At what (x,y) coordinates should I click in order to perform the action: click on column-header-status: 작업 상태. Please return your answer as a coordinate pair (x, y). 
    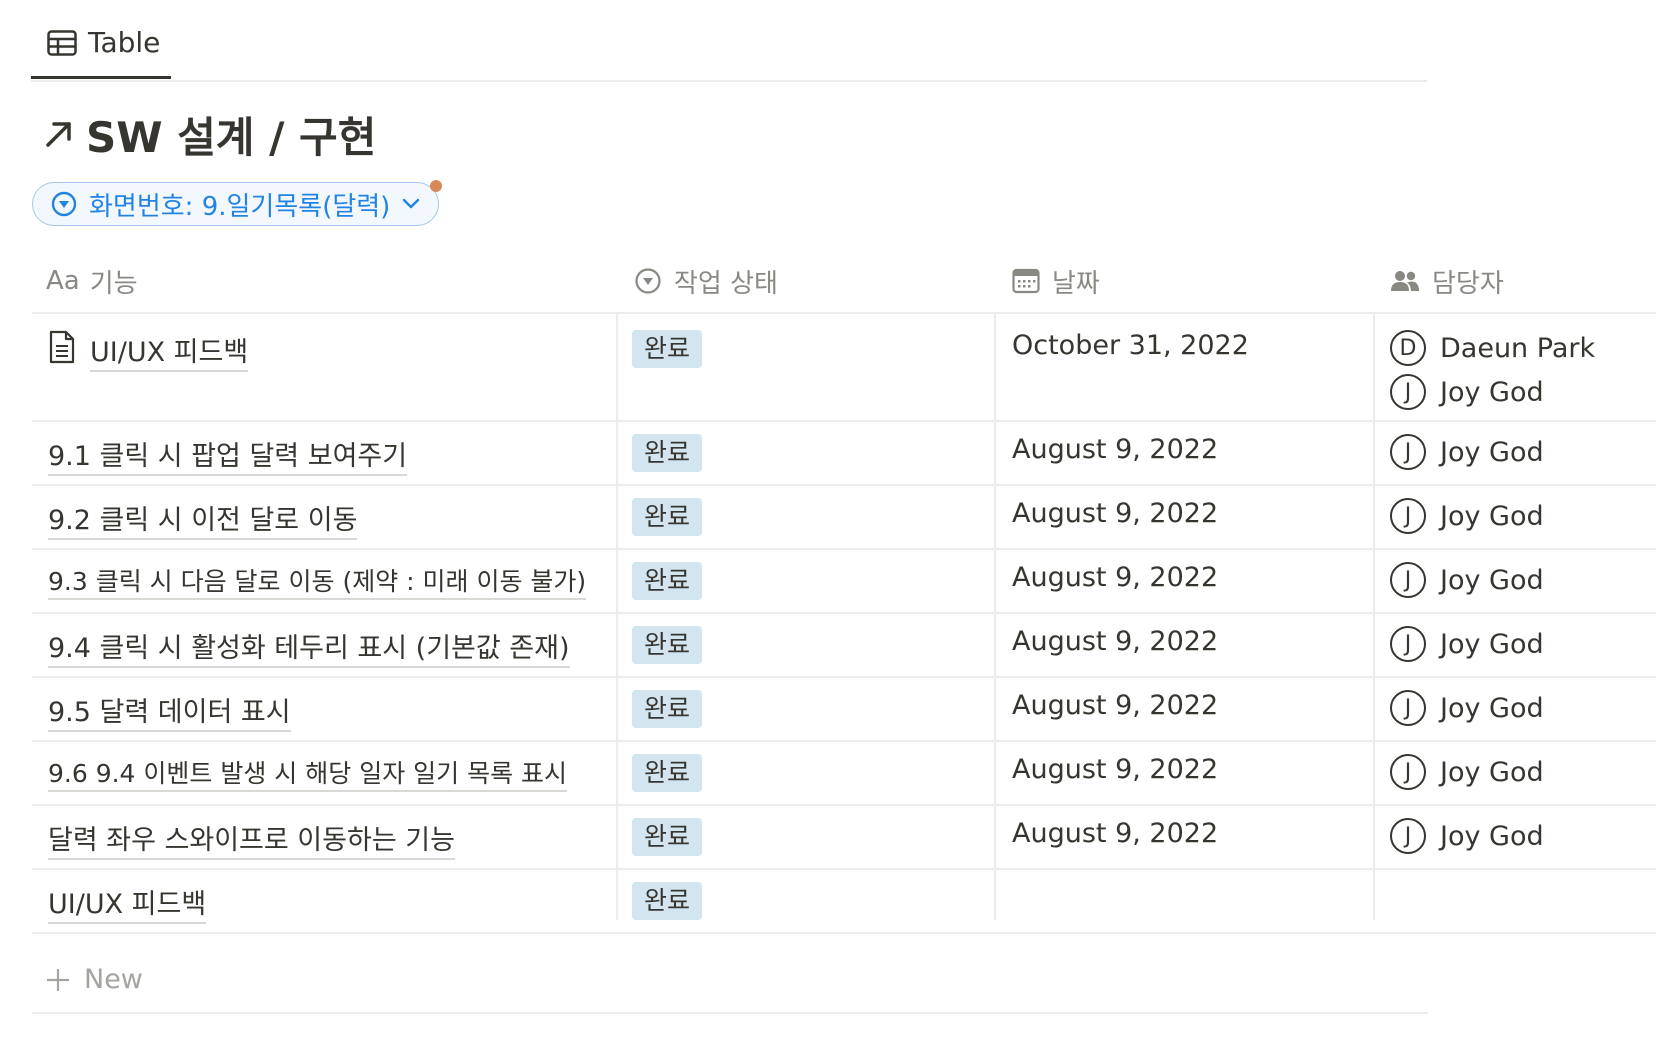
    Looking at the image, I should click on (706, 281).